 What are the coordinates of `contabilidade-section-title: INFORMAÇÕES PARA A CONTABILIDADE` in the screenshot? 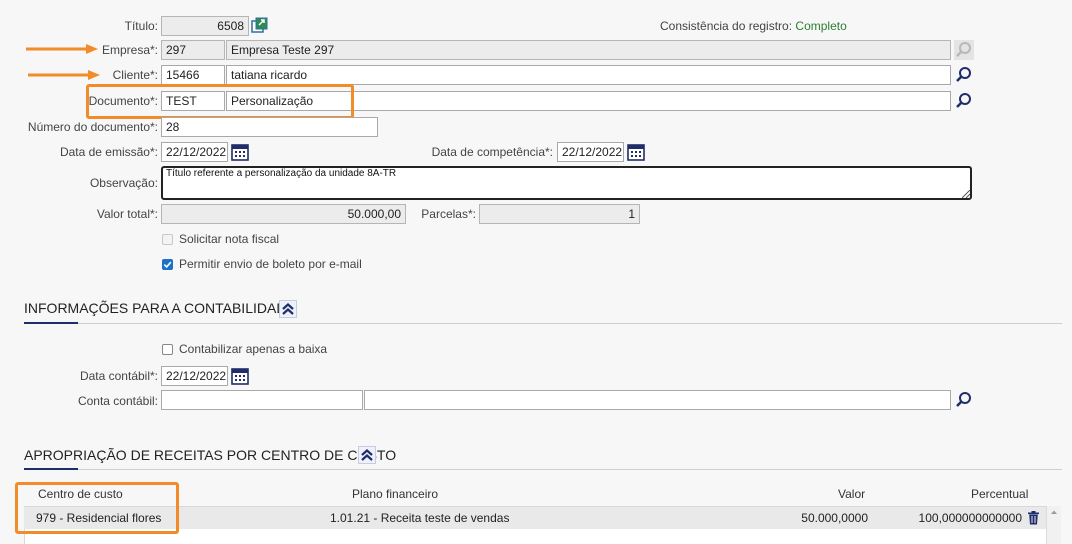 It's located at (160, 308).